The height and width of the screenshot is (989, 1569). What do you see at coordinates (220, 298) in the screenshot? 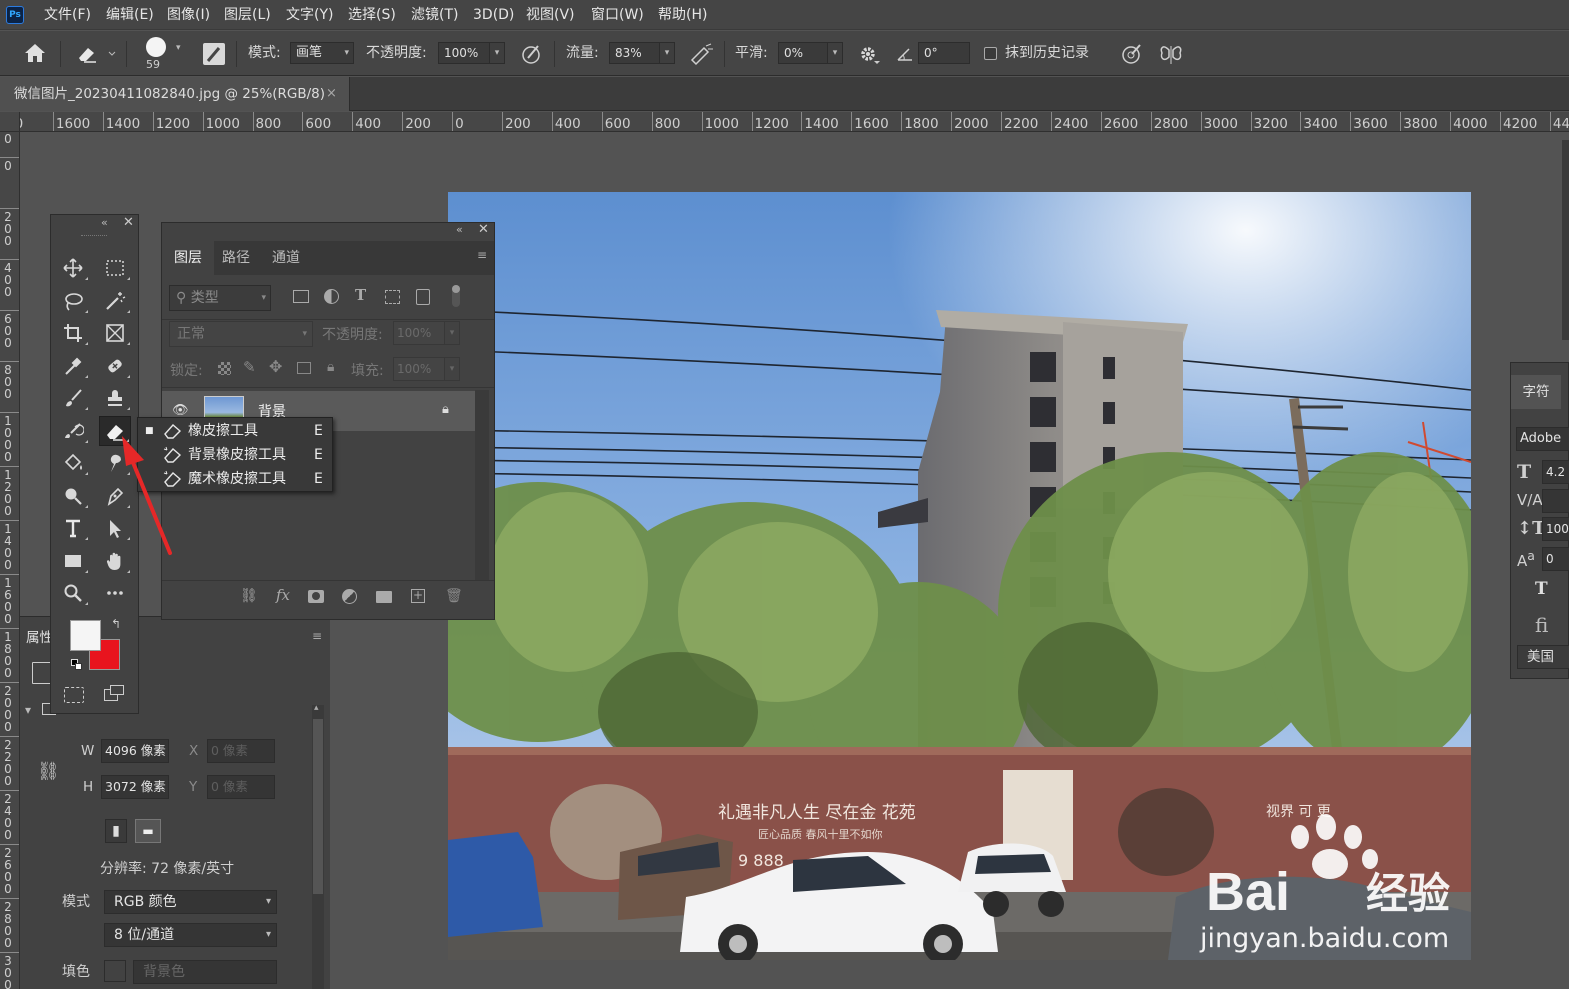
I see `layer-filter-select: ⚲ 类型 ▾` at bounding box center [220, 298].